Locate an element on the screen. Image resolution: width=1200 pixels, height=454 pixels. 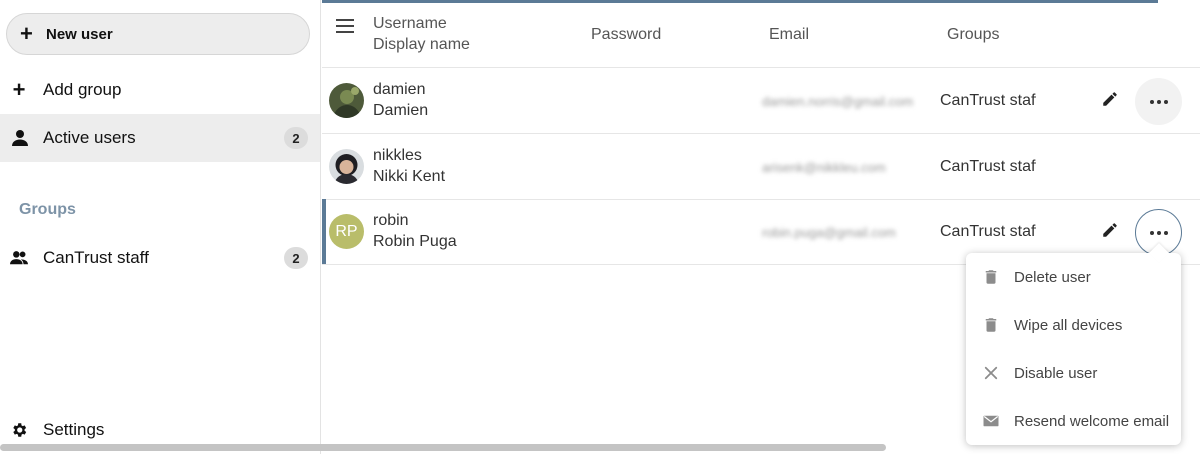
horizontal-scrollbar is located at coordinates (443, 447).